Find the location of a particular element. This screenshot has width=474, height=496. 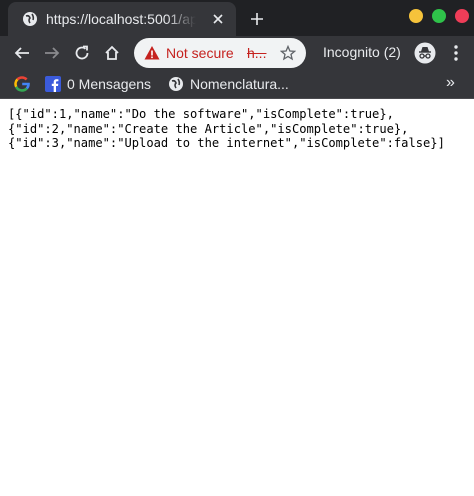

bookmarks-bar: 0 Mensagens Nomenclatura... » is located at coordinates (237, 84).